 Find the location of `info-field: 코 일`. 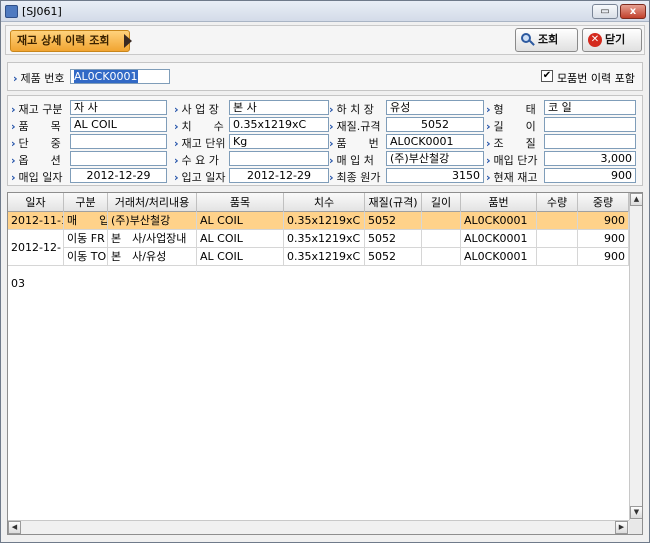

info-field: 코 일 is located at coordinates (590, 107).